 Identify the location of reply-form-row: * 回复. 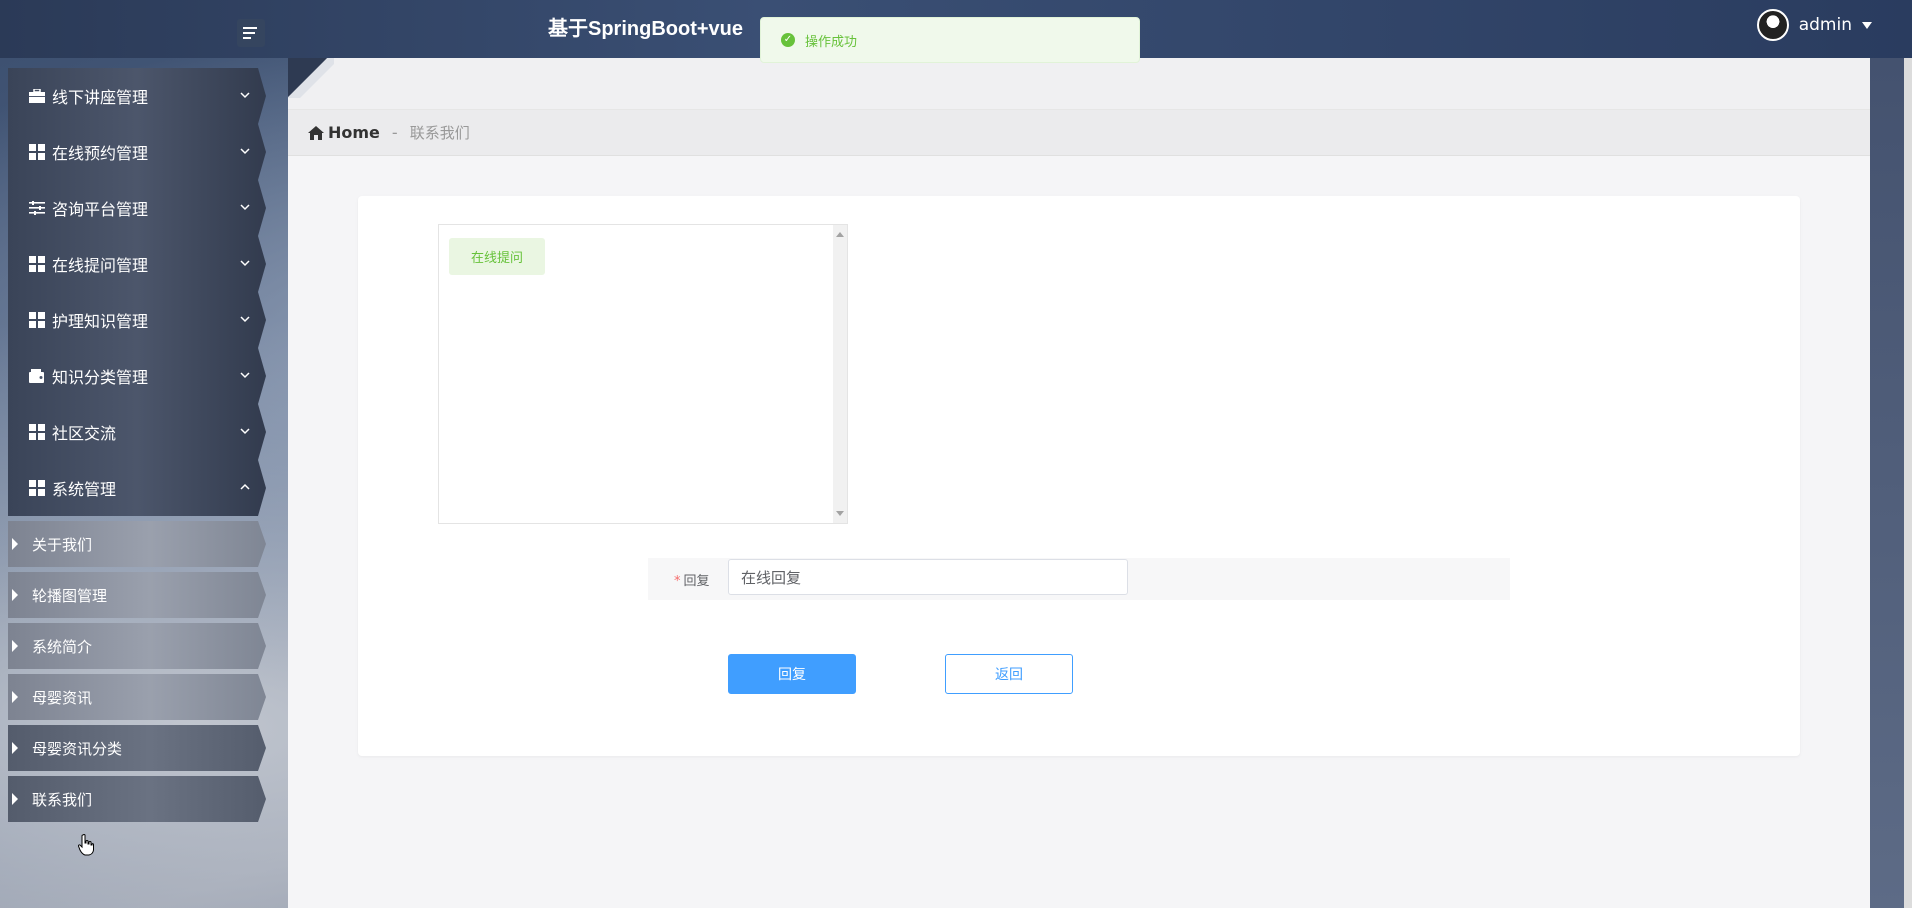
(1079, 579).